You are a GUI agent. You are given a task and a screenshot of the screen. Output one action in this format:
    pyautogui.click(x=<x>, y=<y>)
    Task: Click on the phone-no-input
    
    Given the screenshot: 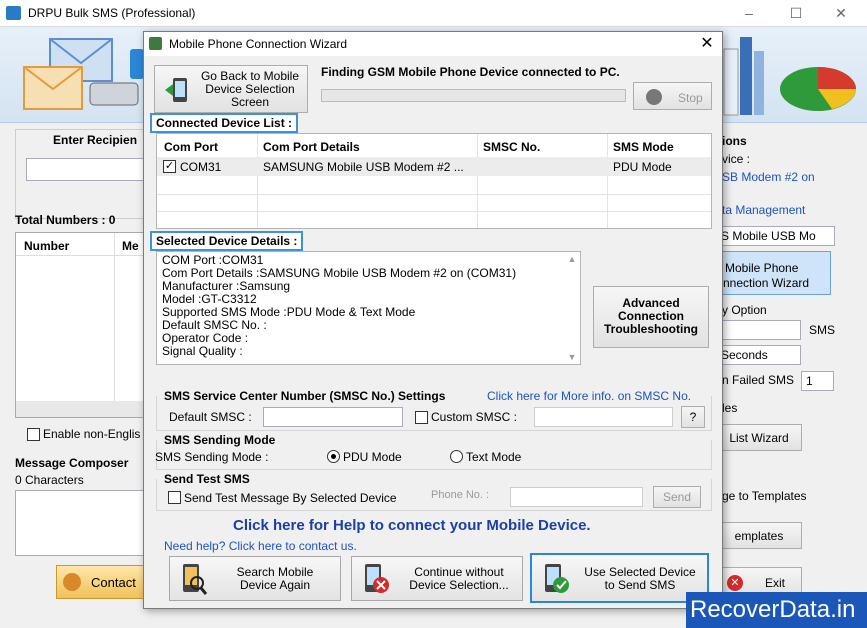 What is the action you would take?
    pyautogui.click(x=576, y=497)
    